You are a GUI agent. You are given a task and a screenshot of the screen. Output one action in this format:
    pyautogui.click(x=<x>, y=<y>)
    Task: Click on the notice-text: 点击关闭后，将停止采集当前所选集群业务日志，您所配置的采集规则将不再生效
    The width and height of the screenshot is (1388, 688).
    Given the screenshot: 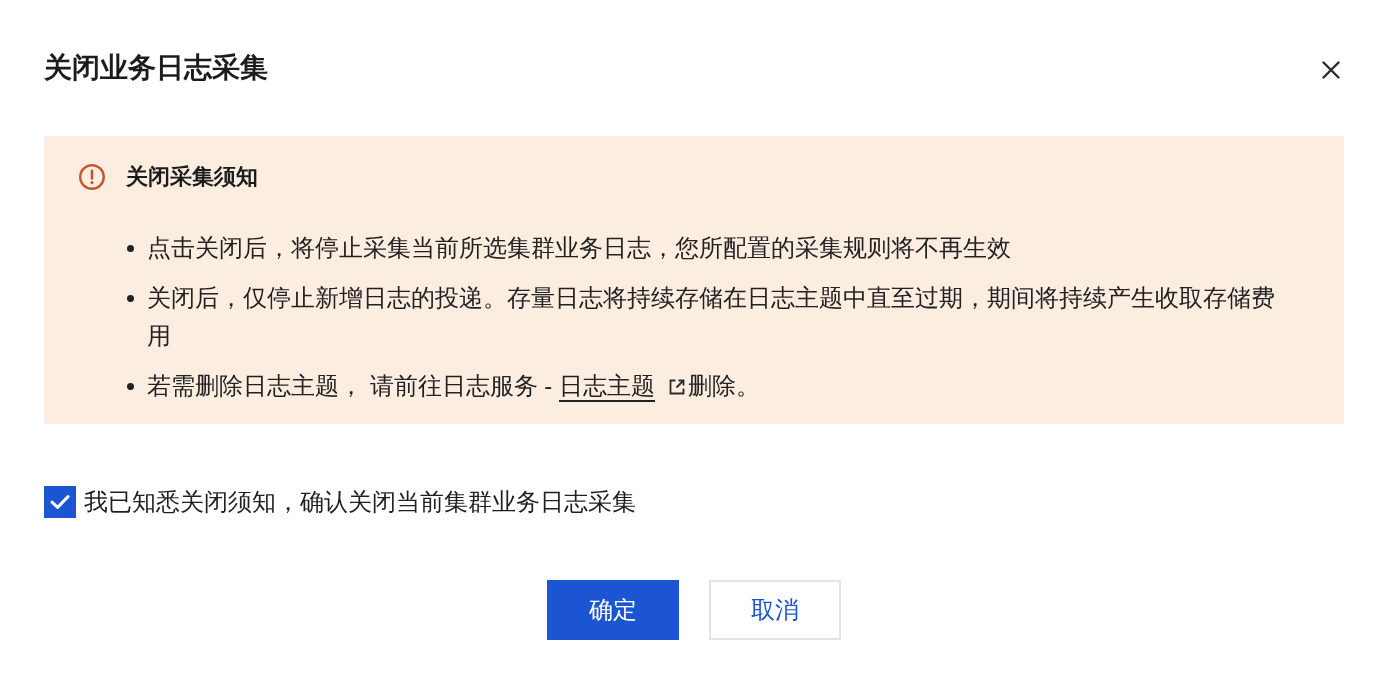 What is the action you would take?
    pyautogui.click(x=579, y=248)
    